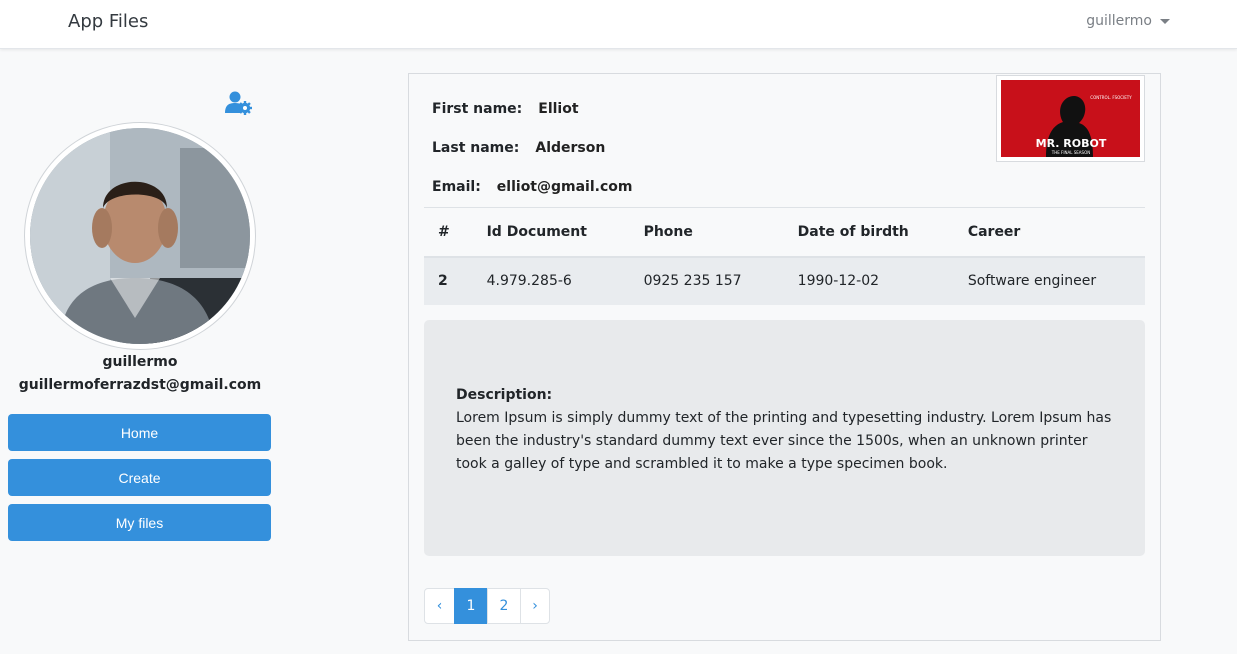  Describe the element at coordinates (1049, 280) in the screenshot. I see `cell-career: Software engineer` at that location.